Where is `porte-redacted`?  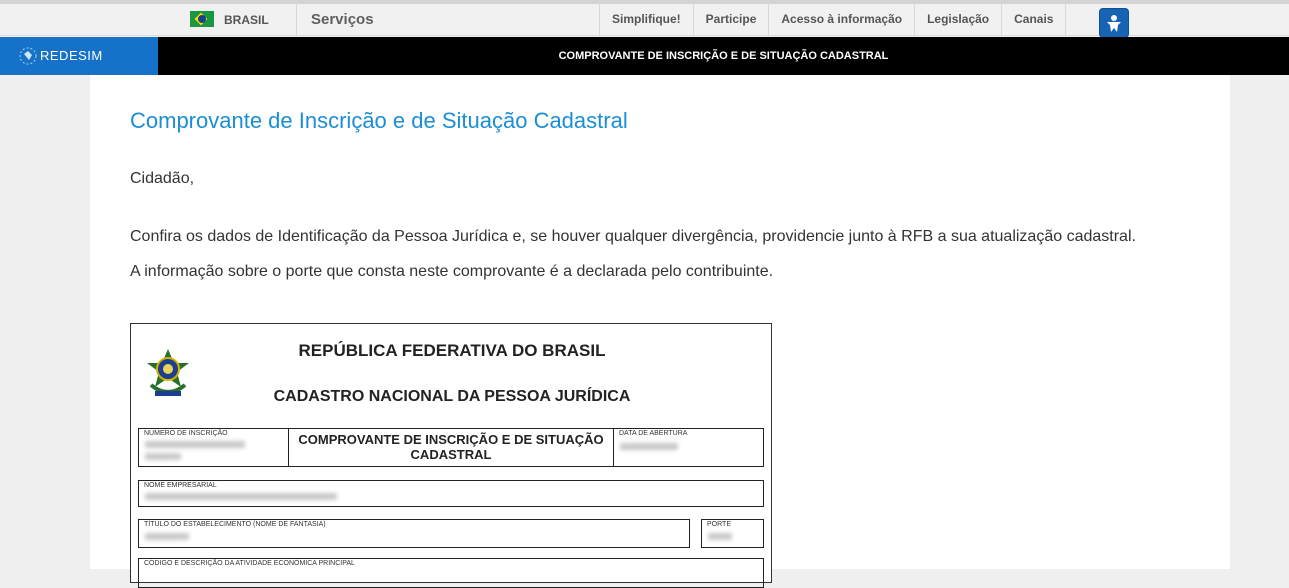 porte-redacted is located at coordinates (720, 536).